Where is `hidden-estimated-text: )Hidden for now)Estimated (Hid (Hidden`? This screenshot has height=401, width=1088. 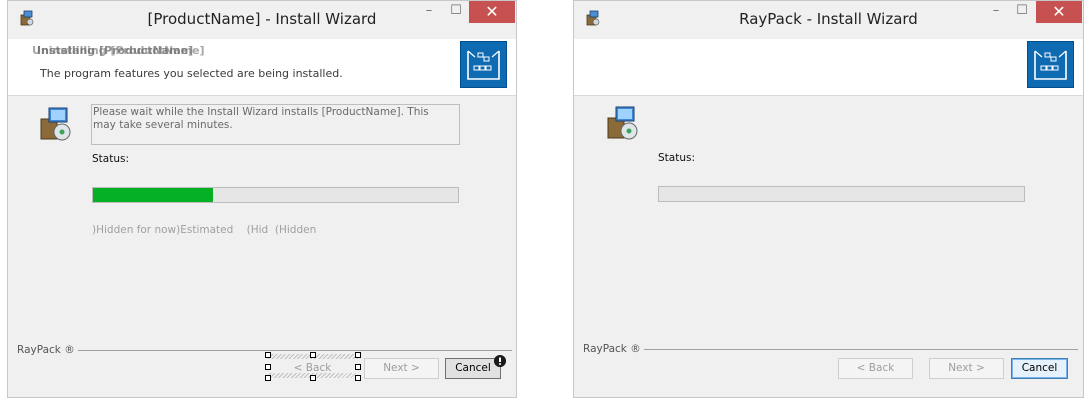 hidden-estimated-text: )Hidden for now)Estimated (Hid (Hidden is located at coordinates (204, 230).